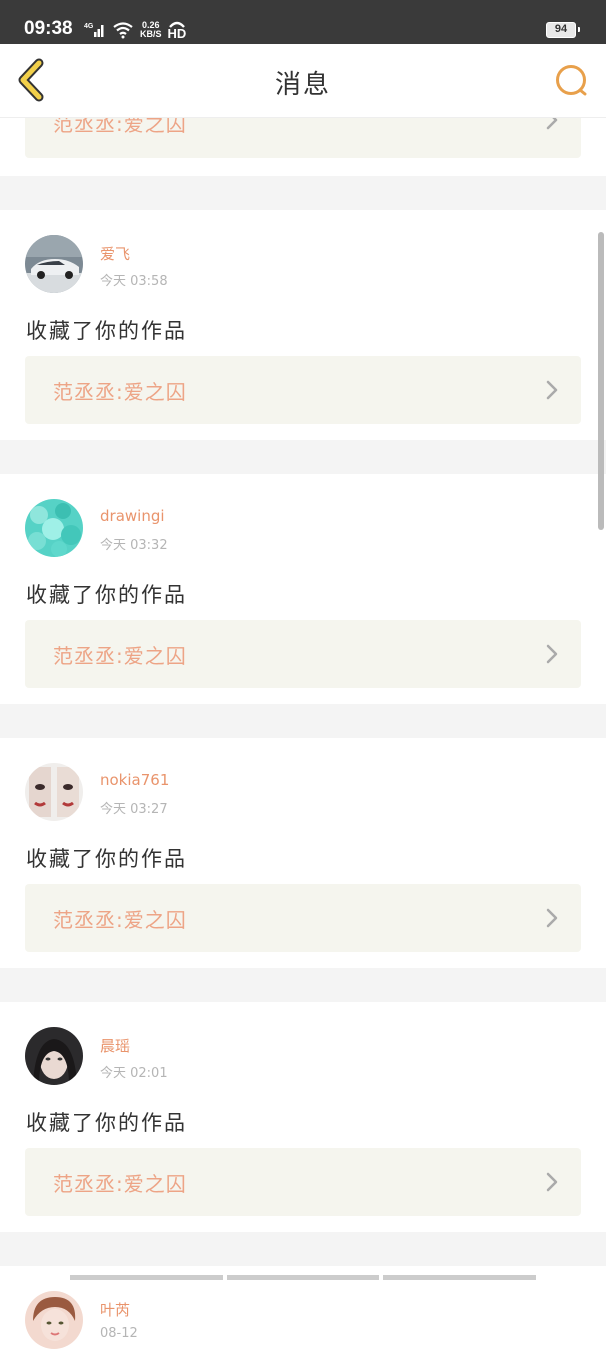 Image resolution: width=606 pixels, height=1366 pixels. I want to click on app-header: 消息, so click(303, 81).